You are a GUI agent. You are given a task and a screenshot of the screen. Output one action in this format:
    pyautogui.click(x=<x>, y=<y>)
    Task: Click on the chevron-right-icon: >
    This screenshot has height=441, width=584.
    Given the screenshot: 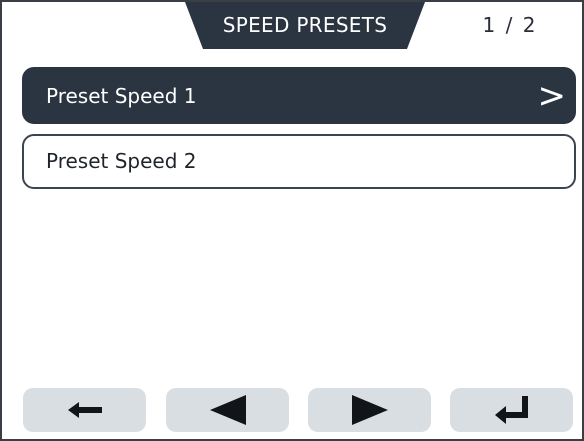 What is the action you would take?
    pyautogui.click(x=552, y=96)
    